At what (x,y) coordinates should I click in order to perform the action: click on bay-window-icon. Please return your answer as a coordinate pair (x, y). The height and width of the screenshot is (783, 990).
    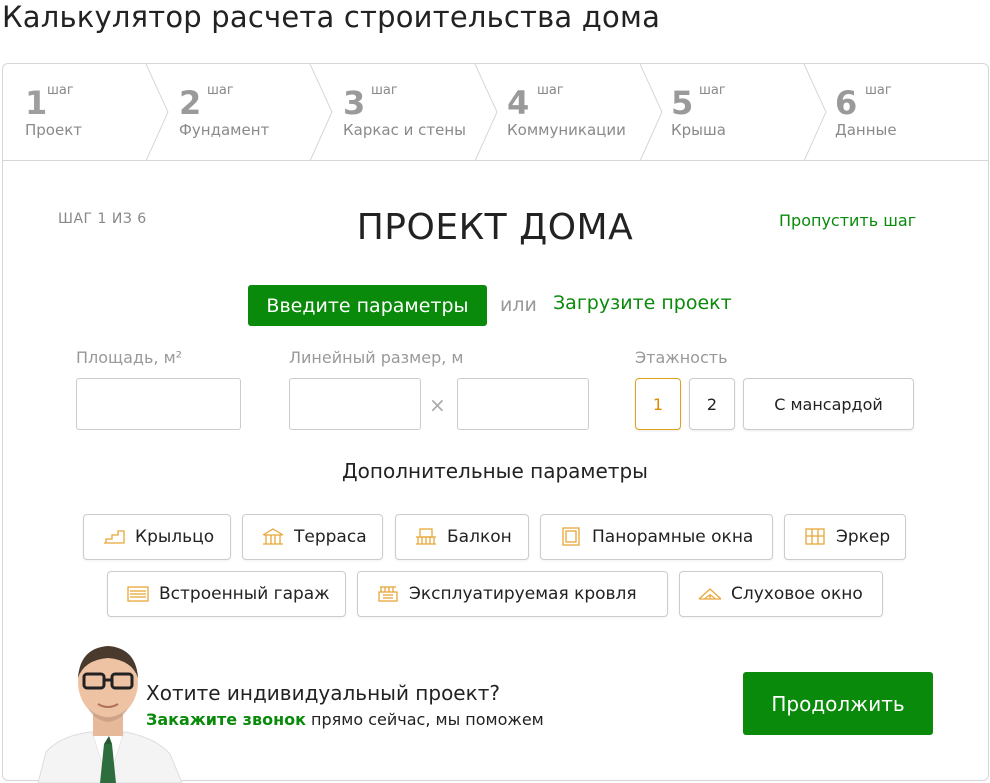
    Looking at the image, I should click on (815, 536).